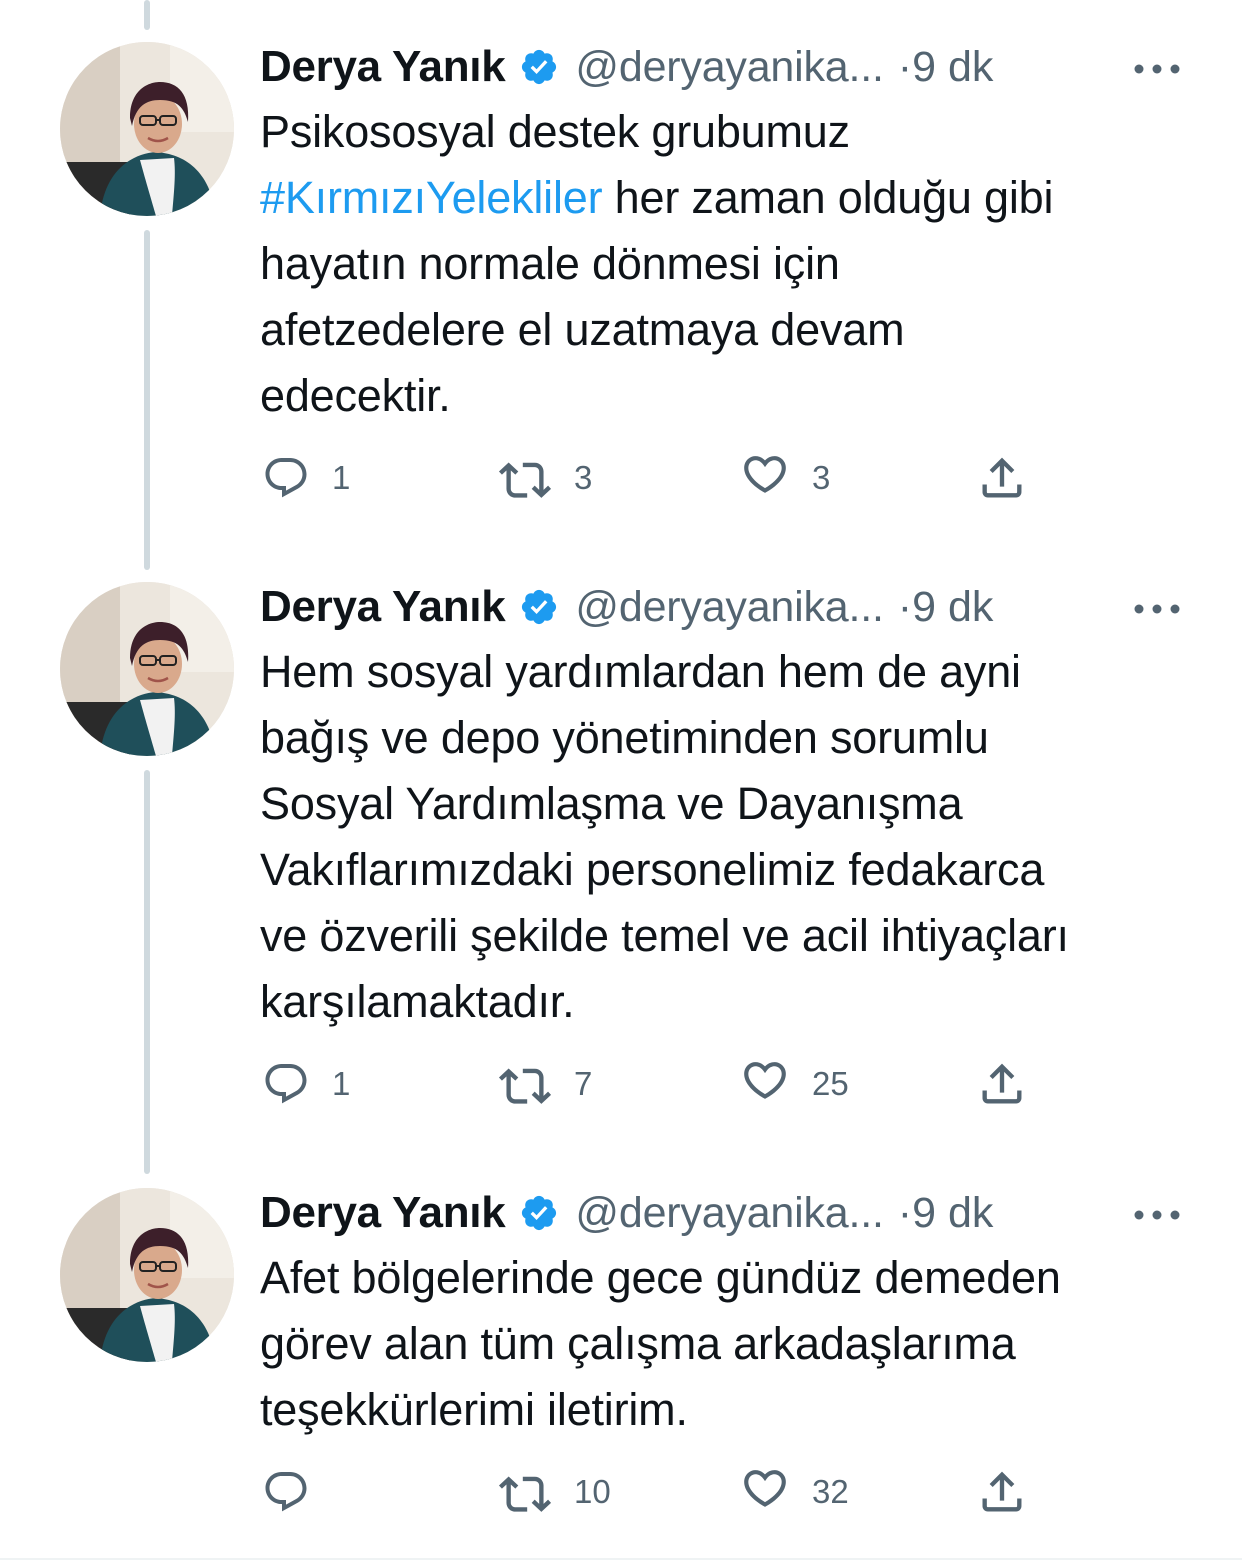  I want to click on retweet-count: 10, so click(592, 1491).